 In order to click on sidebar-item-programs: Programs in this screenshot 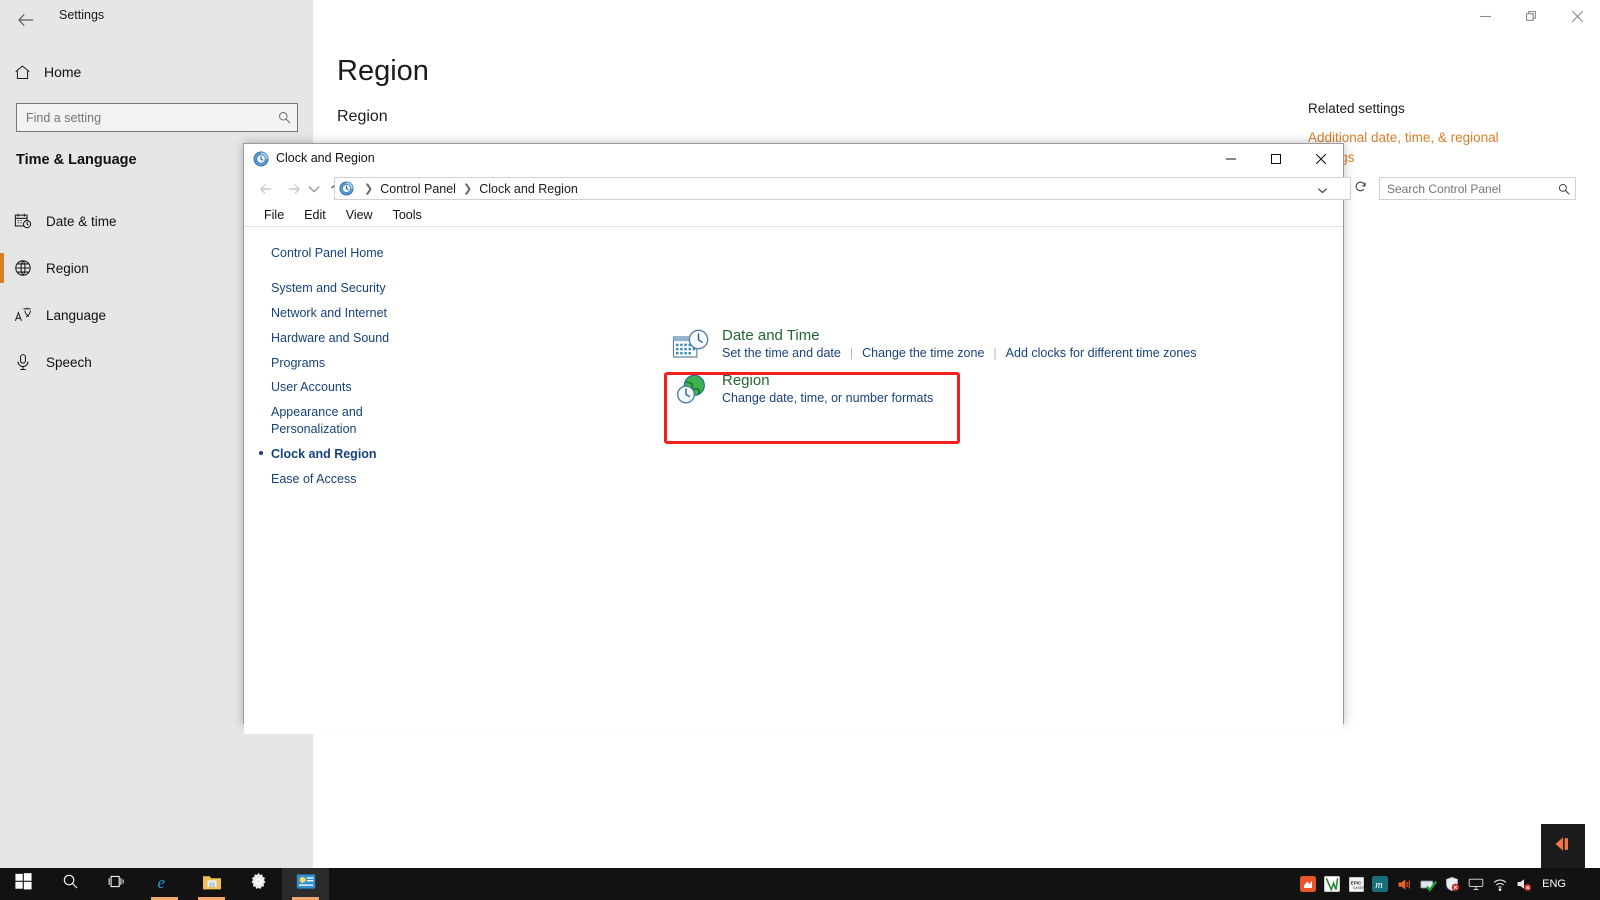, I will do `click(351, 363)`.